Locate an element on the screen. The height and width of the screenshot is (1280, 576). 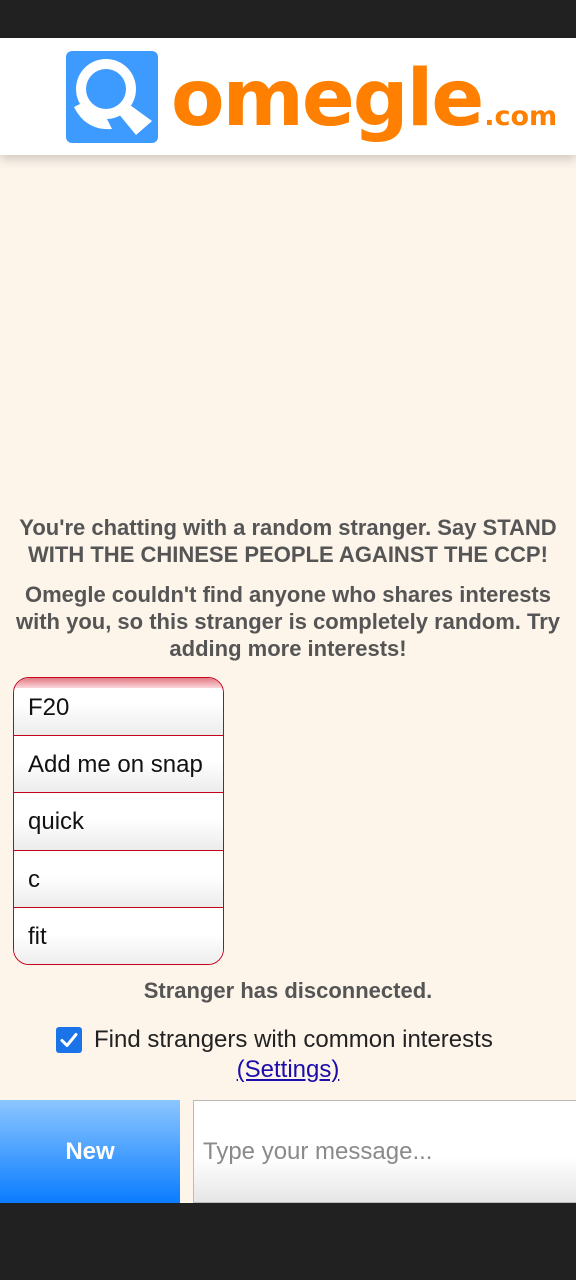
interest-item: fit is located at coordinates (118, 936).